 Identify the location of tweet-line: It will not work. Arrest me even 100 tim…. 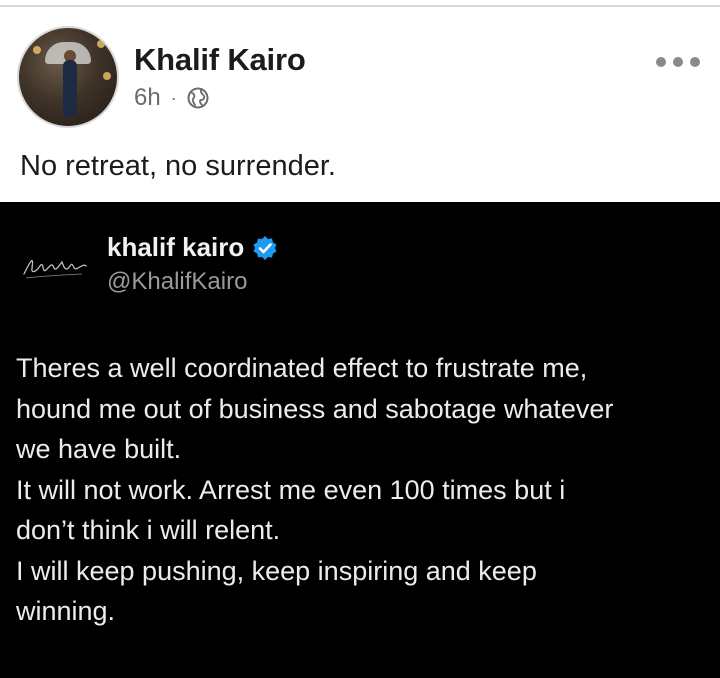
(291, 489).